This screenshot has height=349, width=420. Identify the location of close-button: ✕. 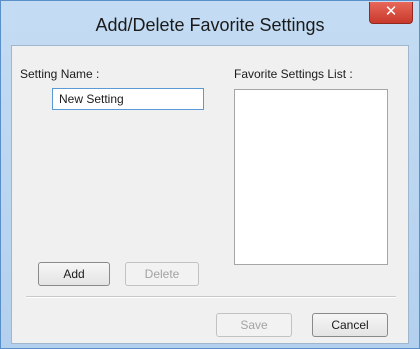
(391, 13).